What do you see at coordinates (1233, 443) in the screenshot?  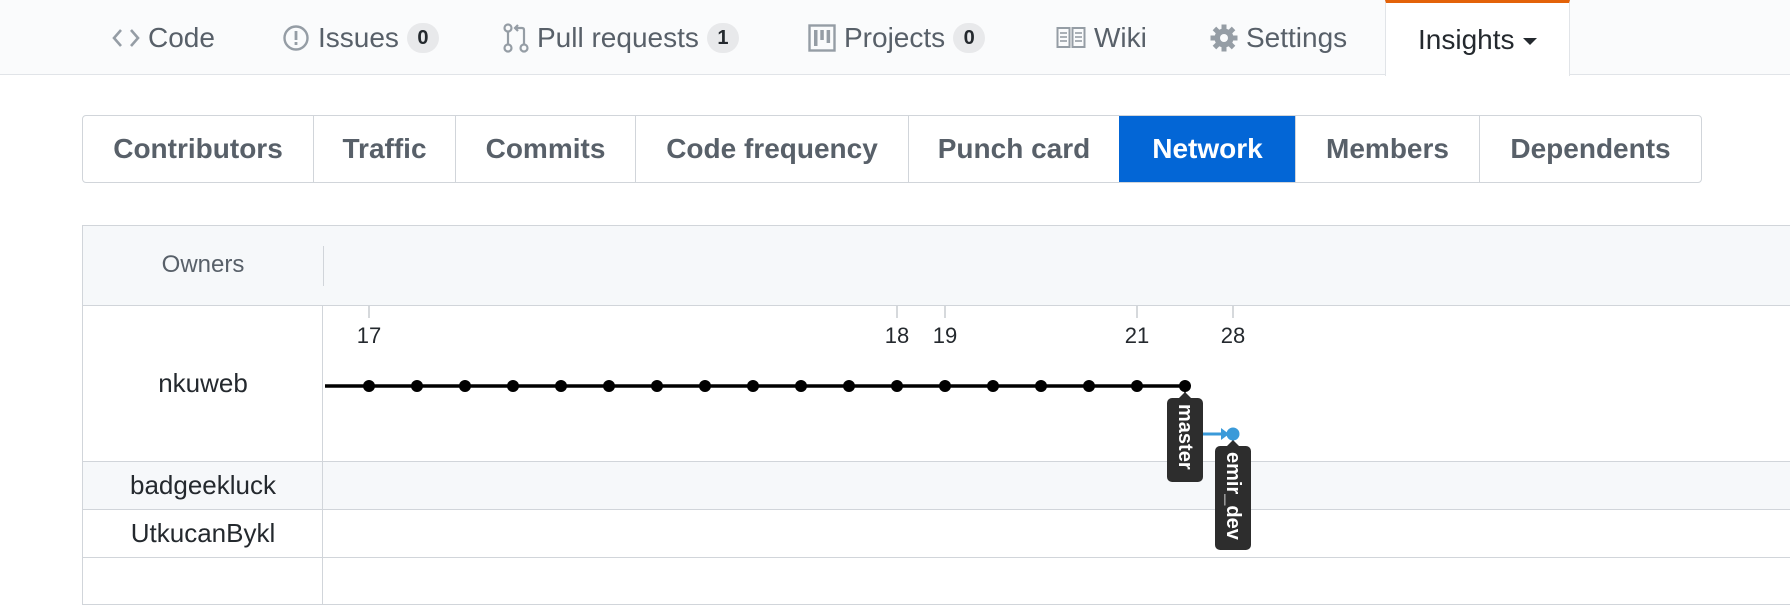 I see `emir-dev-label-arrow` at bounding box center [1233, 443].